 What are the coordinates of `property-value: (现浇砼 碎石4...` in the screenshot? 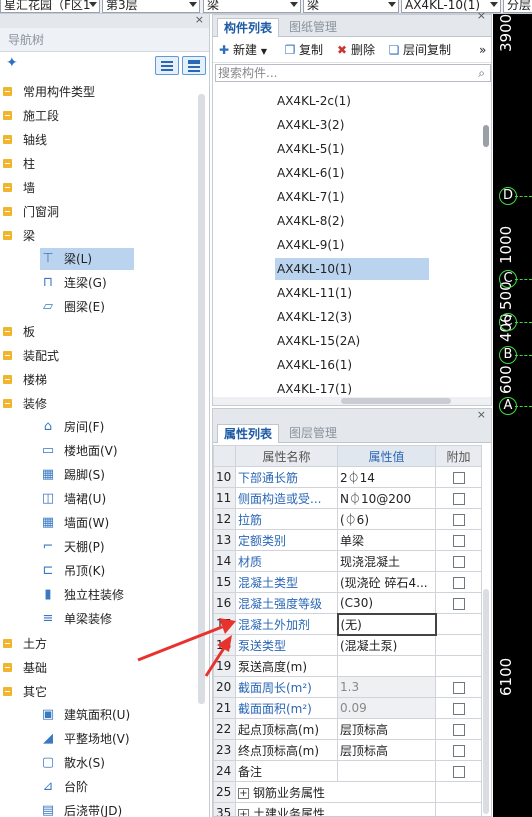 It's located at (386, 582).